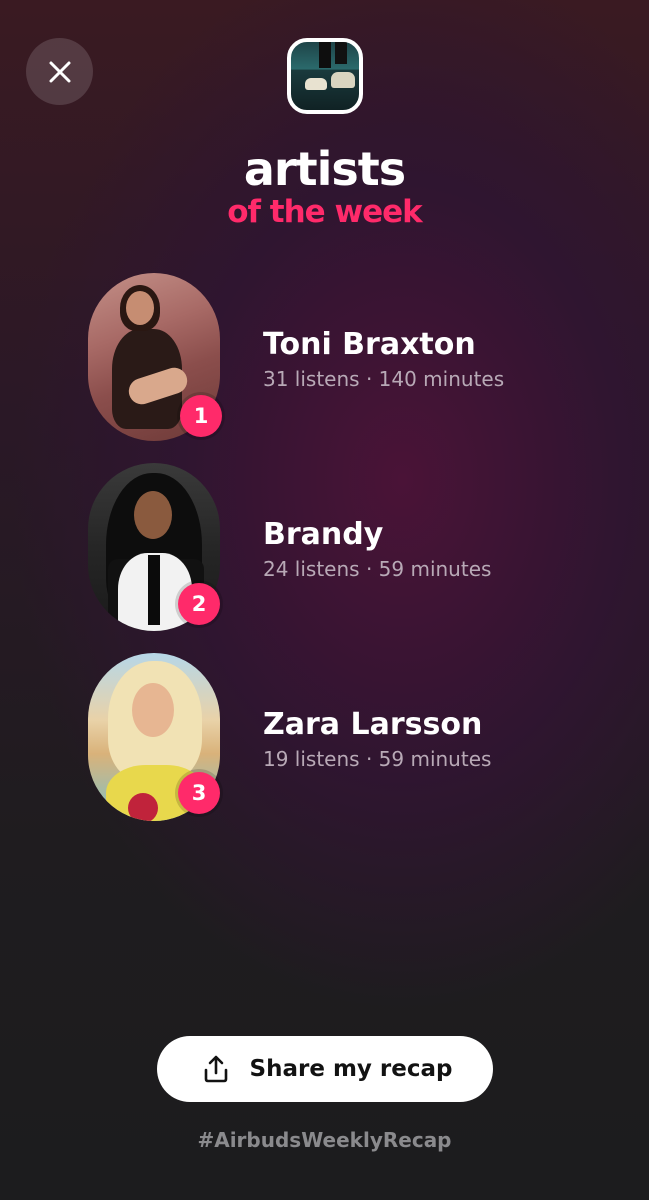 Image resolution: width=649 pixels, height=1200 pixels. Describe the element at coordinates (377, 759) in the screenshot. I see `artist-stats: 19 listens · 59 minutes` at that location.